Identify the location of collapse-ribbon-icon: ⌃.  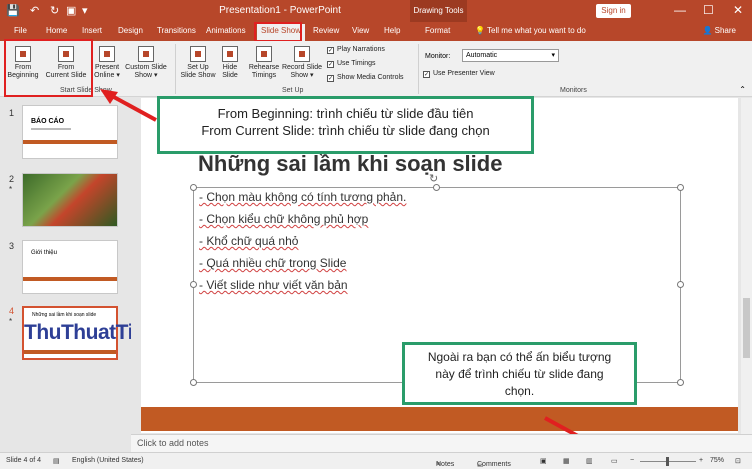
(742, 89).